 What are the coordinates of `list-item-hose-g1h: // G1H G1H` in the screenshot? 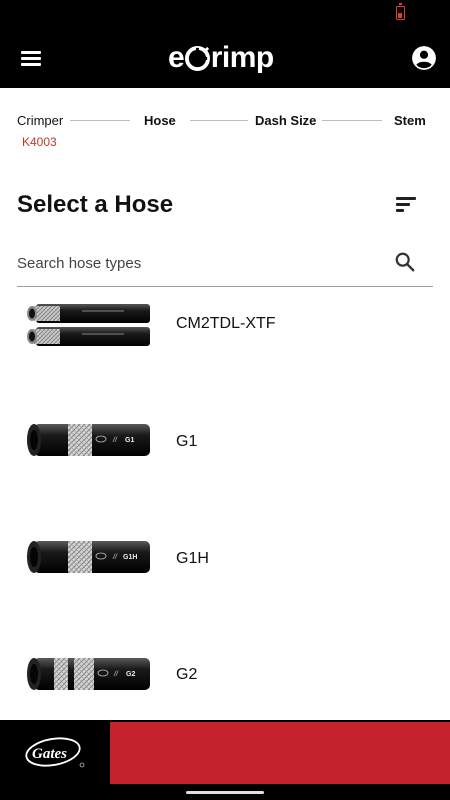 It's located at (225, 587).